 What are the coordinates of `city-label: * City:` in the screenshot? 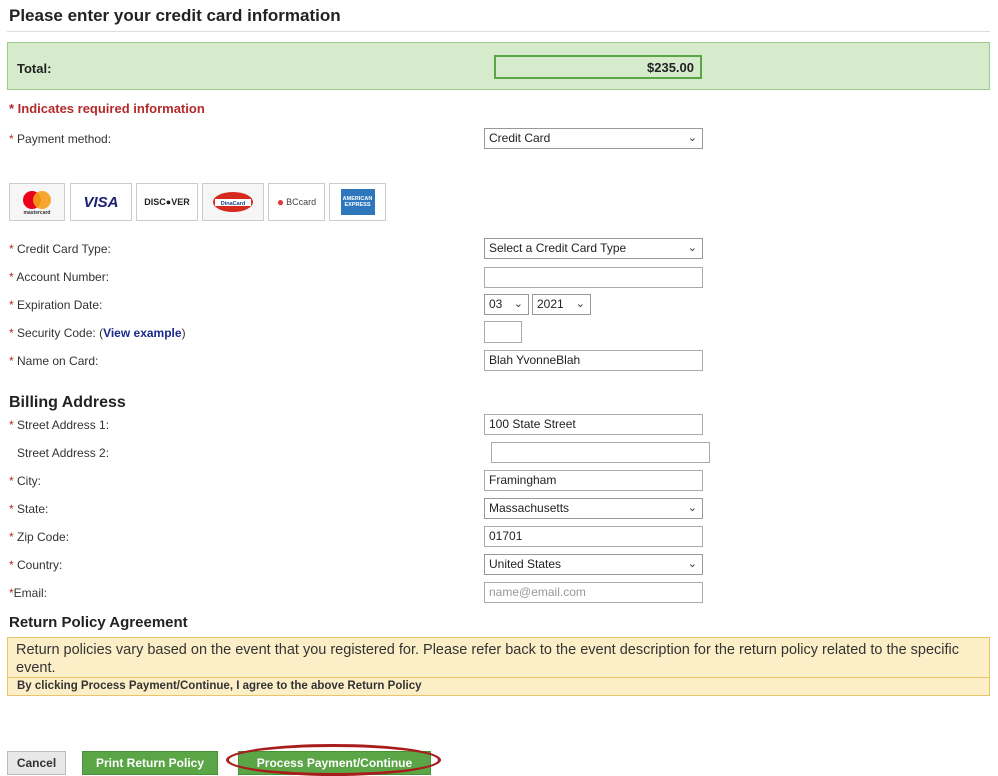 It's located at (25, 481).